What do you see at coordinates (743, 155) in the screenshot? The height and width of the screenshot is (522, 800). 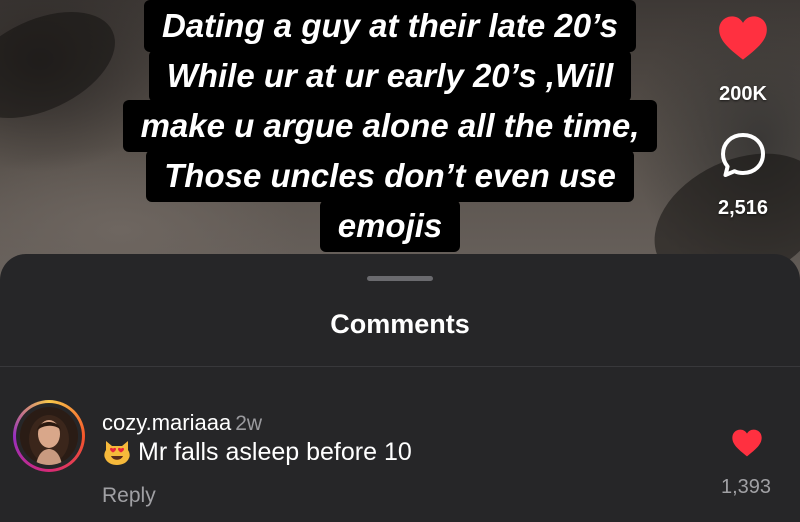 I see `comment-bubble-icon` at bounding box center [743, 155].